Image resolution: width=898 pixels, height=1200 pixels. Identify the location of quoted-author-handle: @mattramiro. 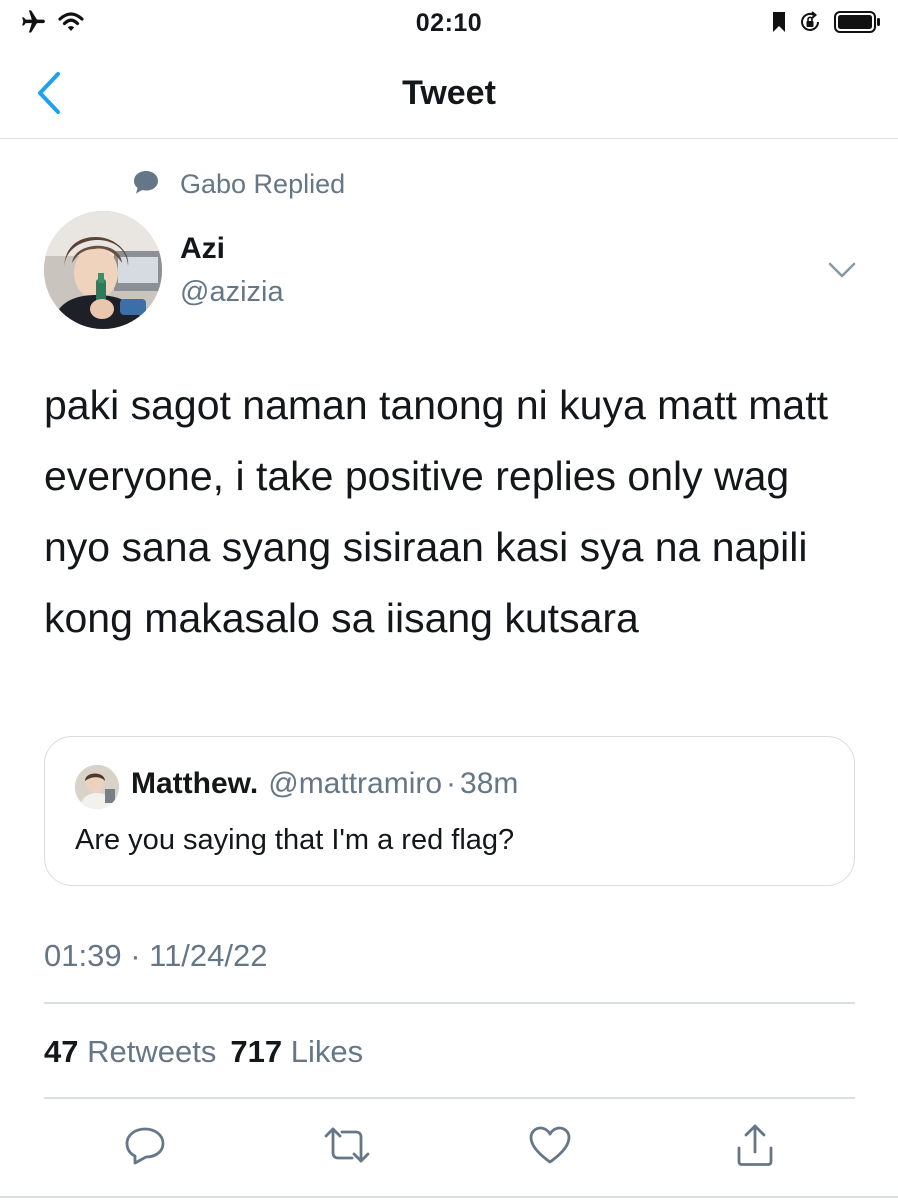
(355, 783).